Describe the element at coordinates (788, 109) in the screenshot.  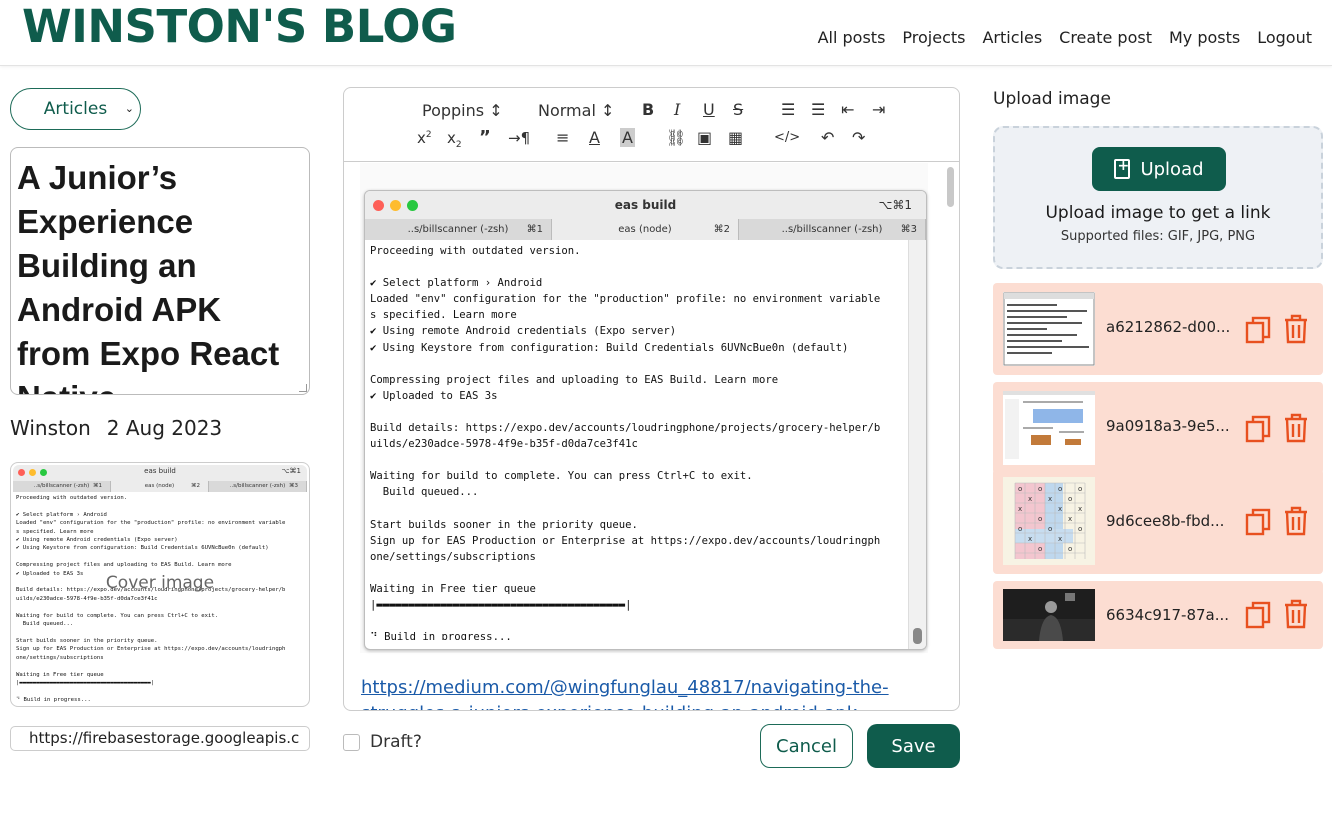
I see `ordered-list-icon: ☰` at that location.